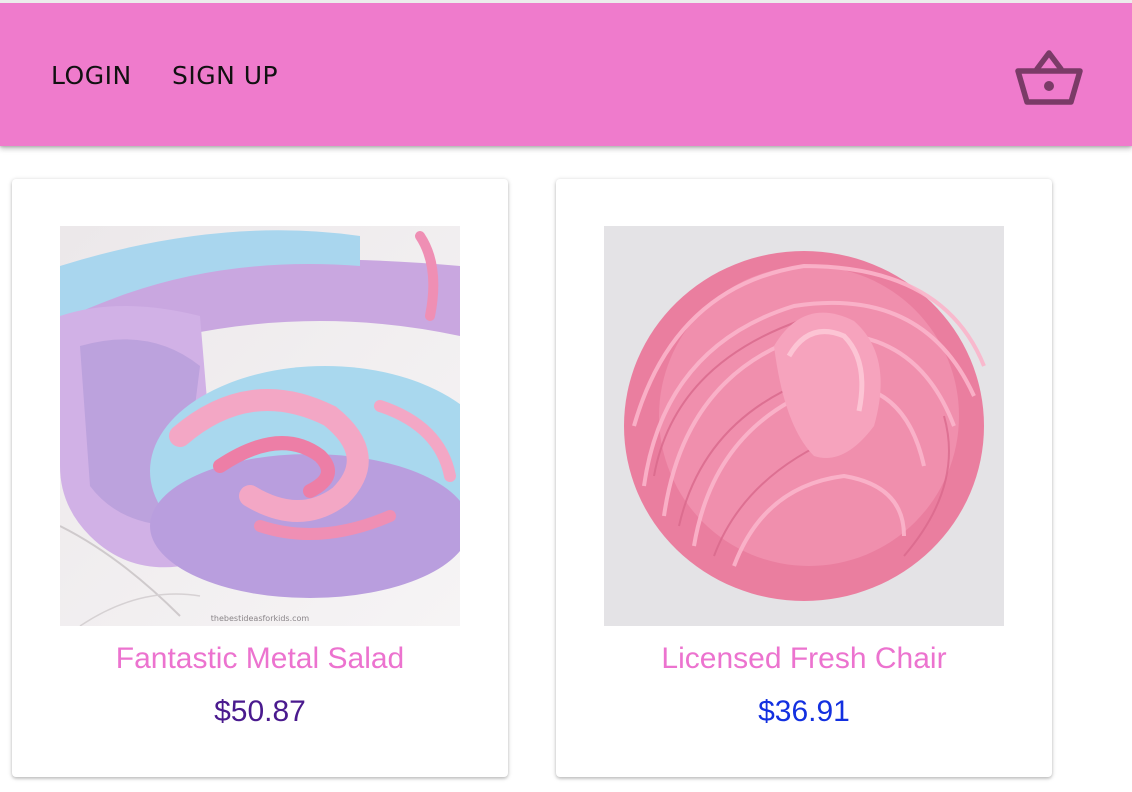 The height and width of the screenshot is (792, 1132). What do you see at coordinates (804, 659) in the screenshot?
I see `product-name: Licensed Fresh Chair` at bounding box center [804, 659].